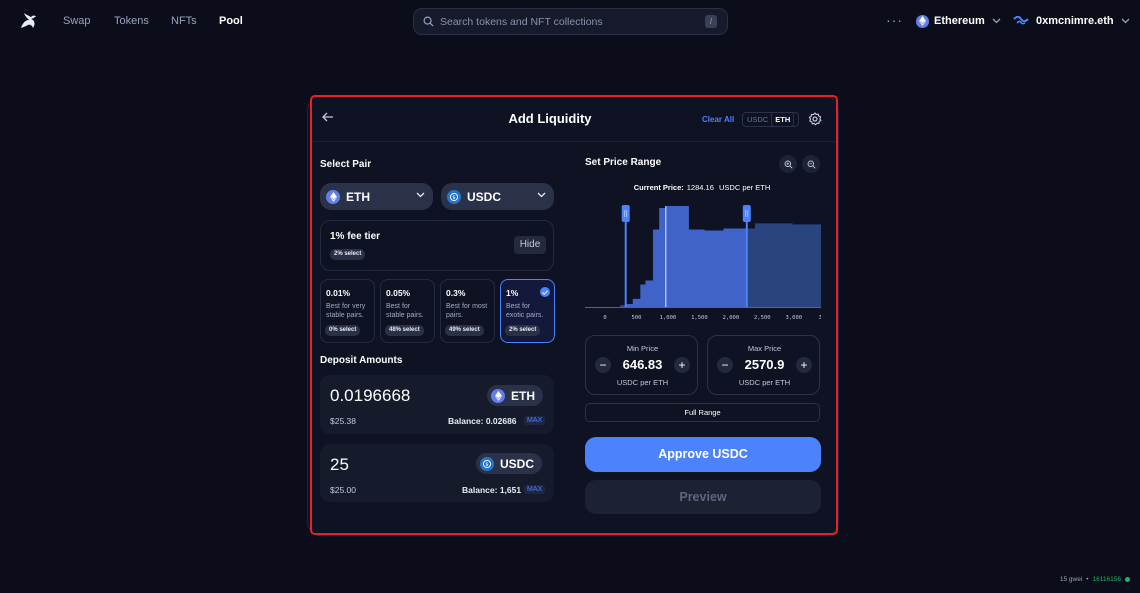 Image resolution: width=1140 pixels, height=593 pixels. Describe the element at coordinates (1071, 579) in the screenshot. I see `gas-price: 15 gwei` at that location.